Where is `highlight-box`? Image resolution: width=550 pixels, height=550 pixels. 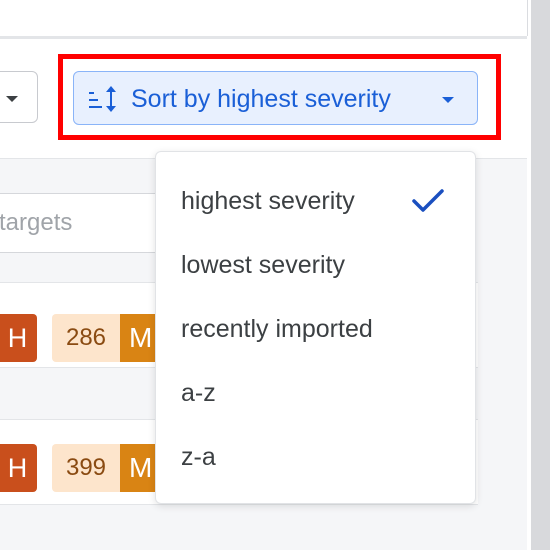
highlight-box is located at coordinates (279, 97).